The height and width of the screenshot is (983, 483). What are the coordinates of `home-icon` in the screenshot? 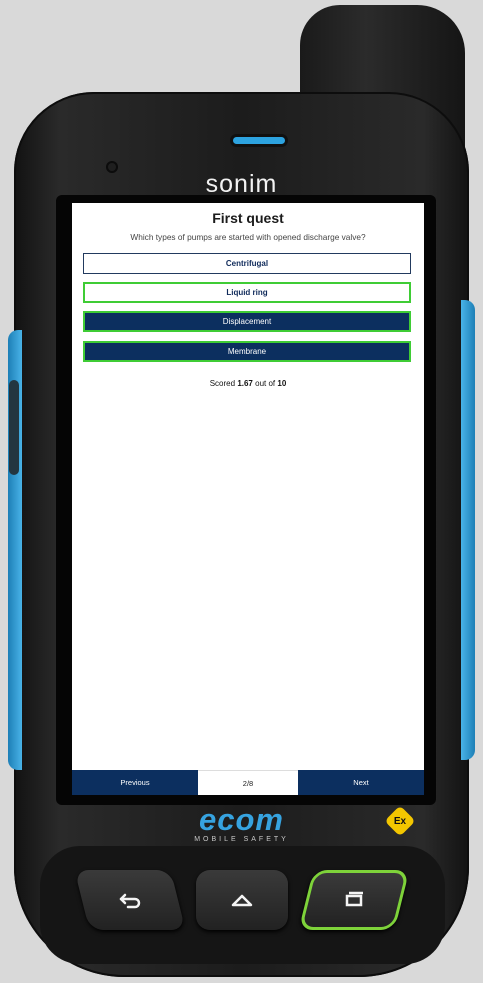 It's located at (242, 900).